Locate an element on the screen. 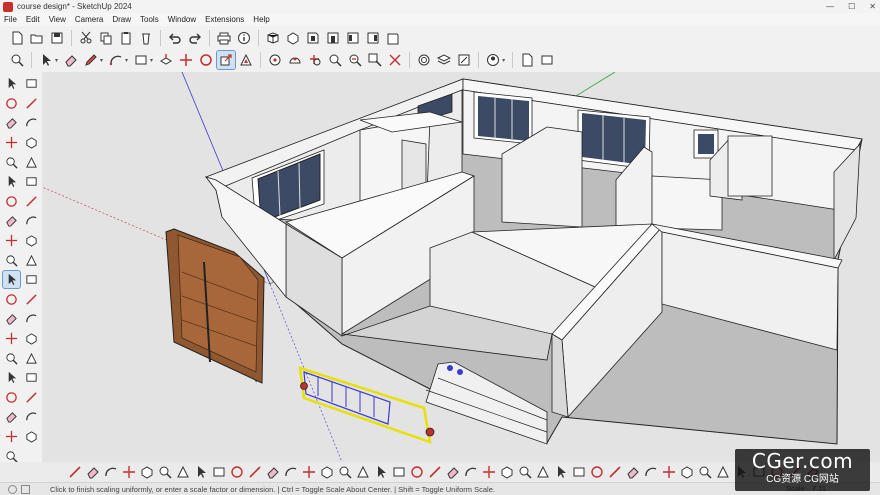 This screenshot has height=495, width=880. axes-icon is located at coordinates (11, 338).